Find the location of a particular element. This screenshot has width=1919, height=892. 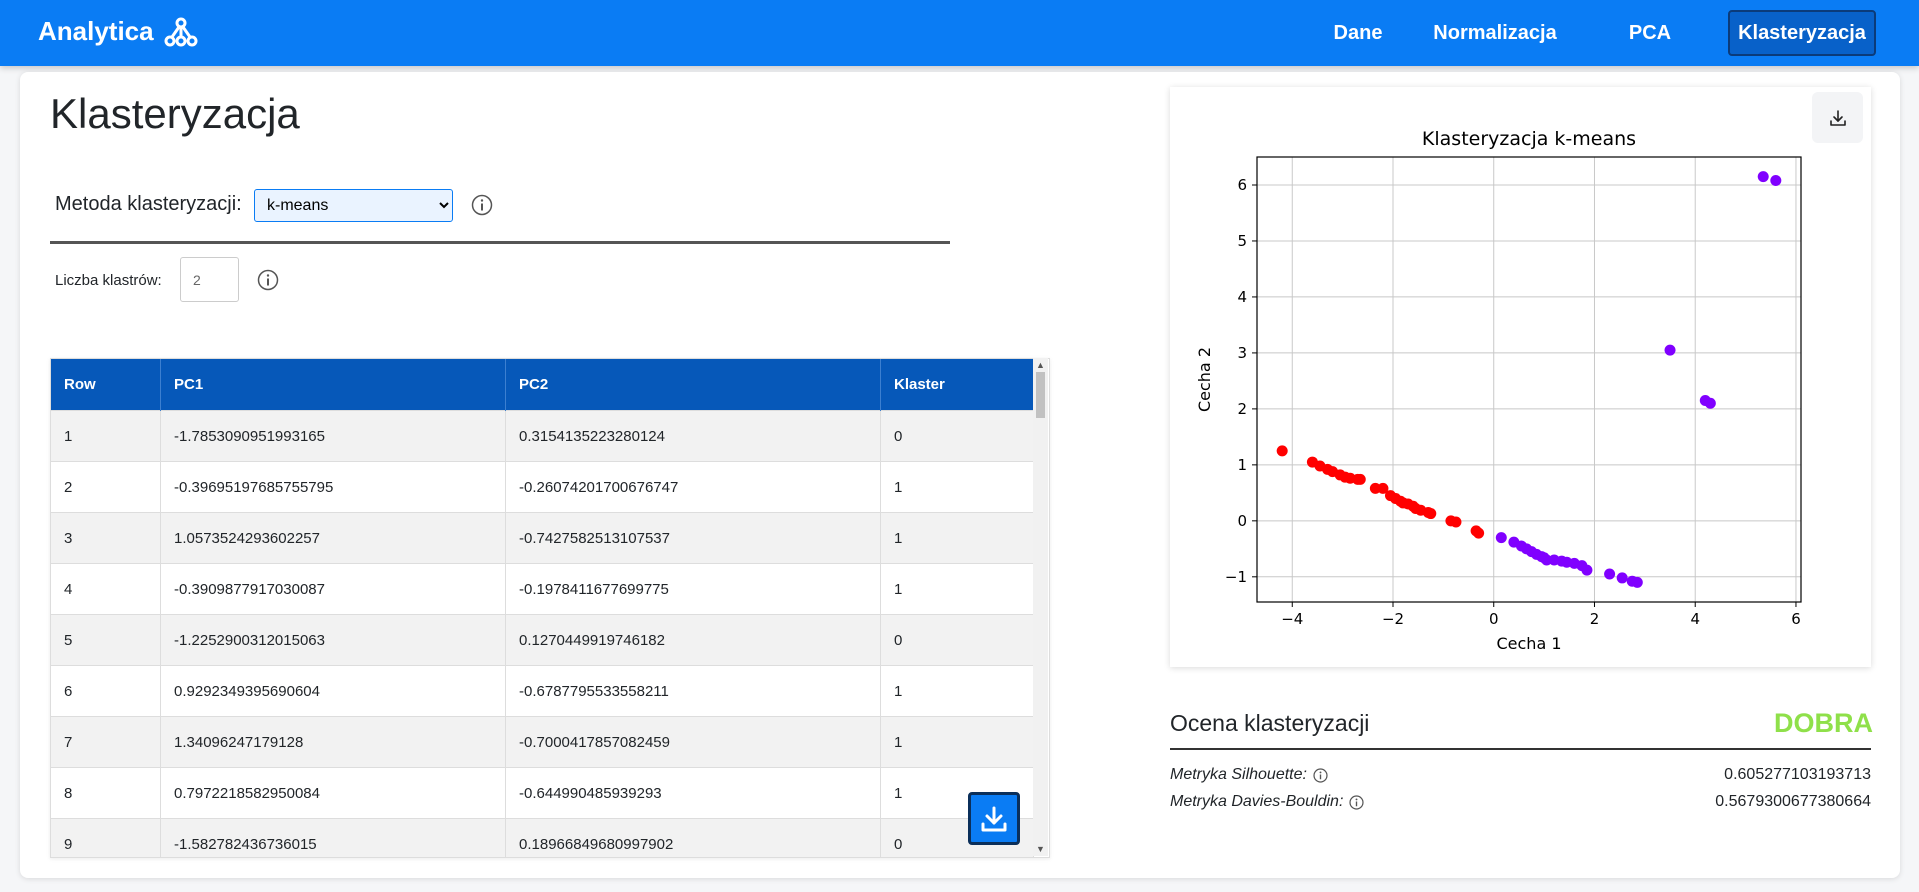

y-tick-label: 1 is located at coordinates (1242, 465).